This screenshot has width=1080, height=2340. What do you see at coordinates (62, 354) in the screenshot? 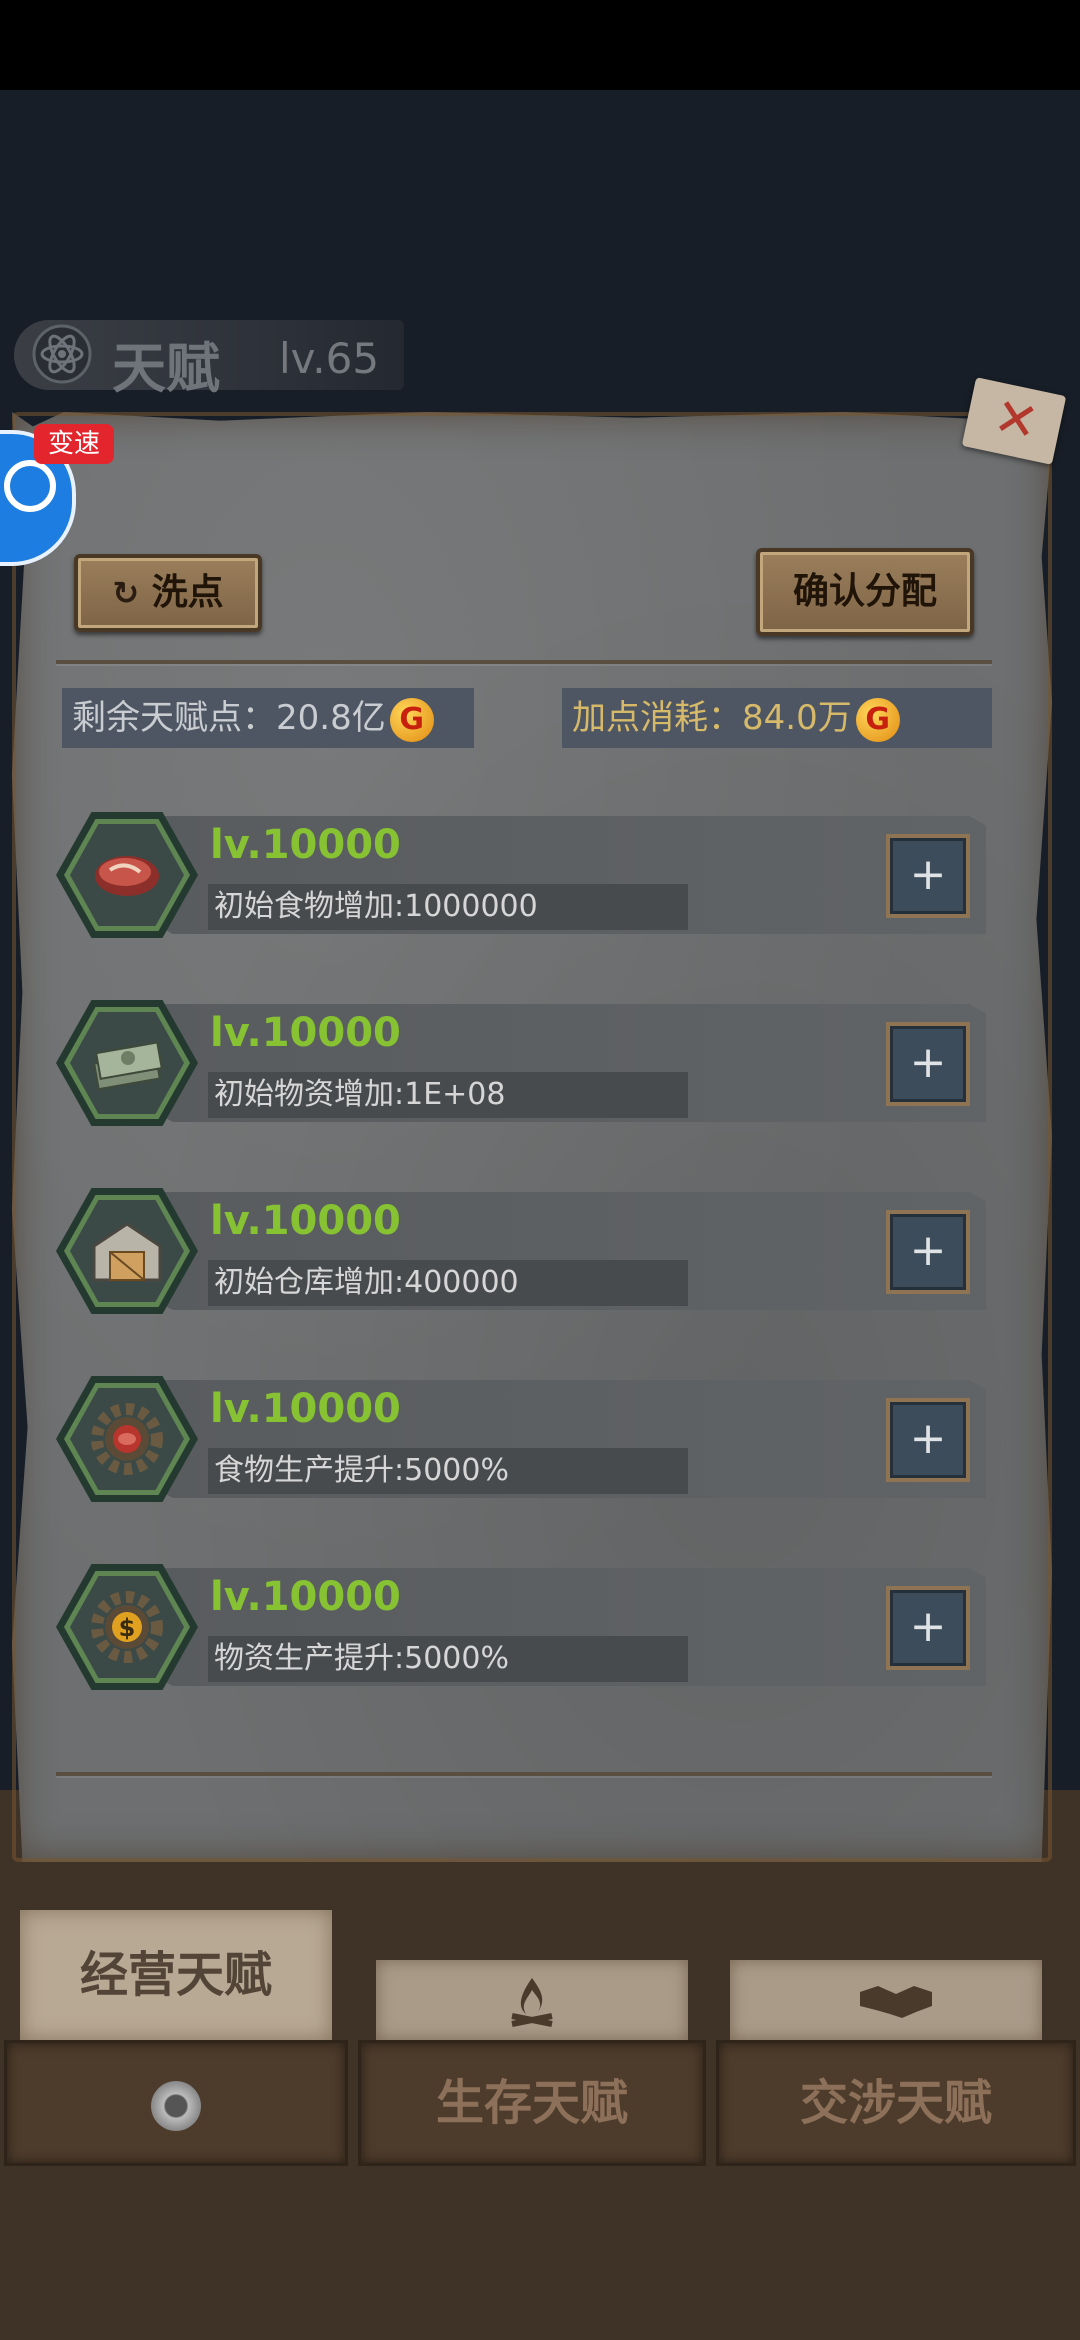
I see `atom-icon` at bounding box center [62, 354].